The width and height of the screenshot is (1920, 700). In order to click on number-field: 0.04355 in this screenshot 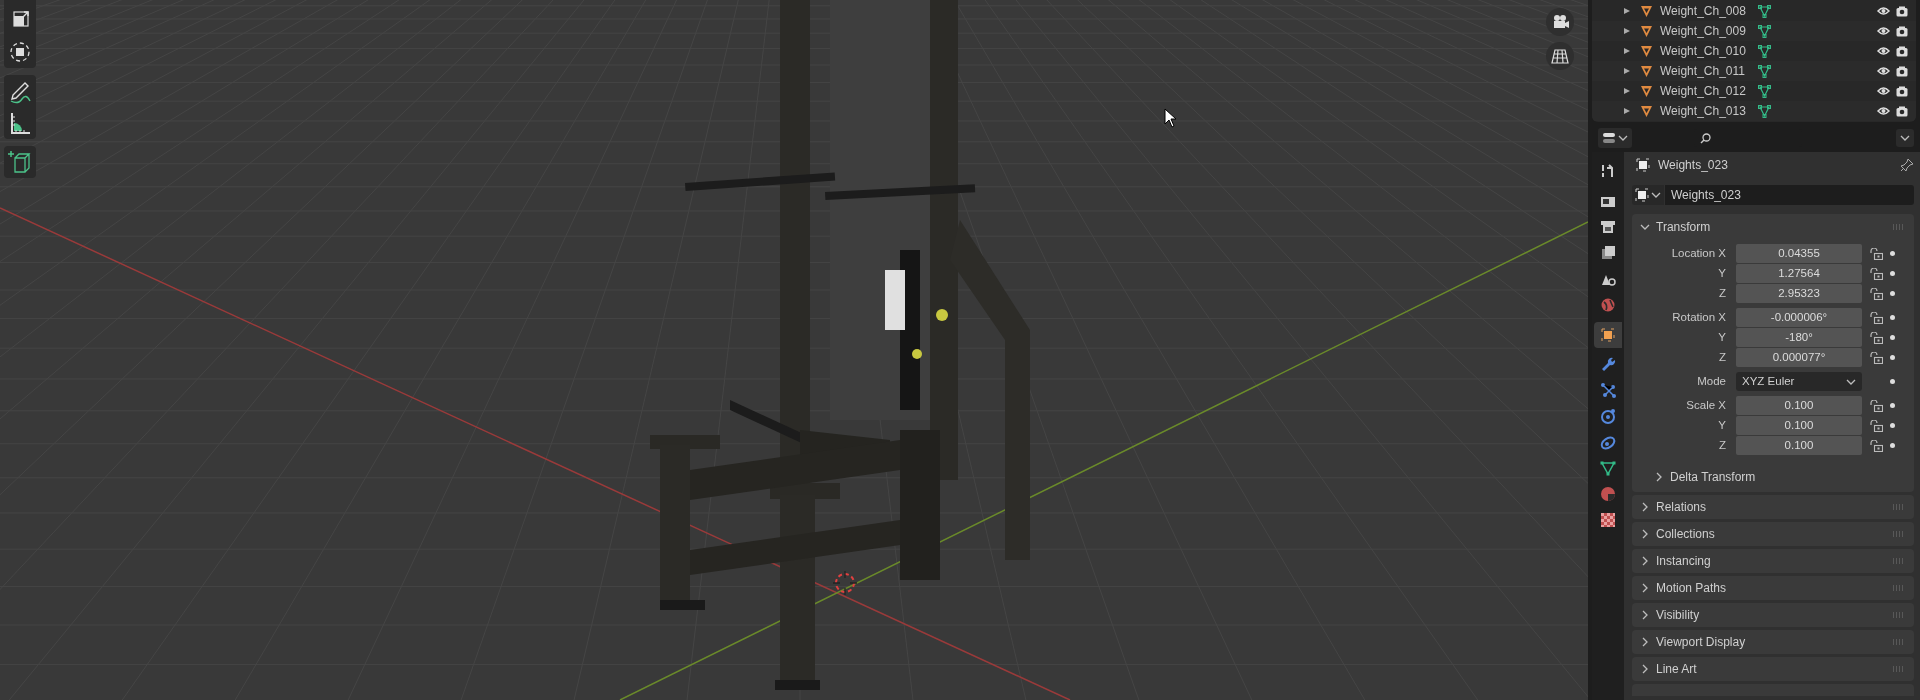, I will do `click(1799, 253)`.